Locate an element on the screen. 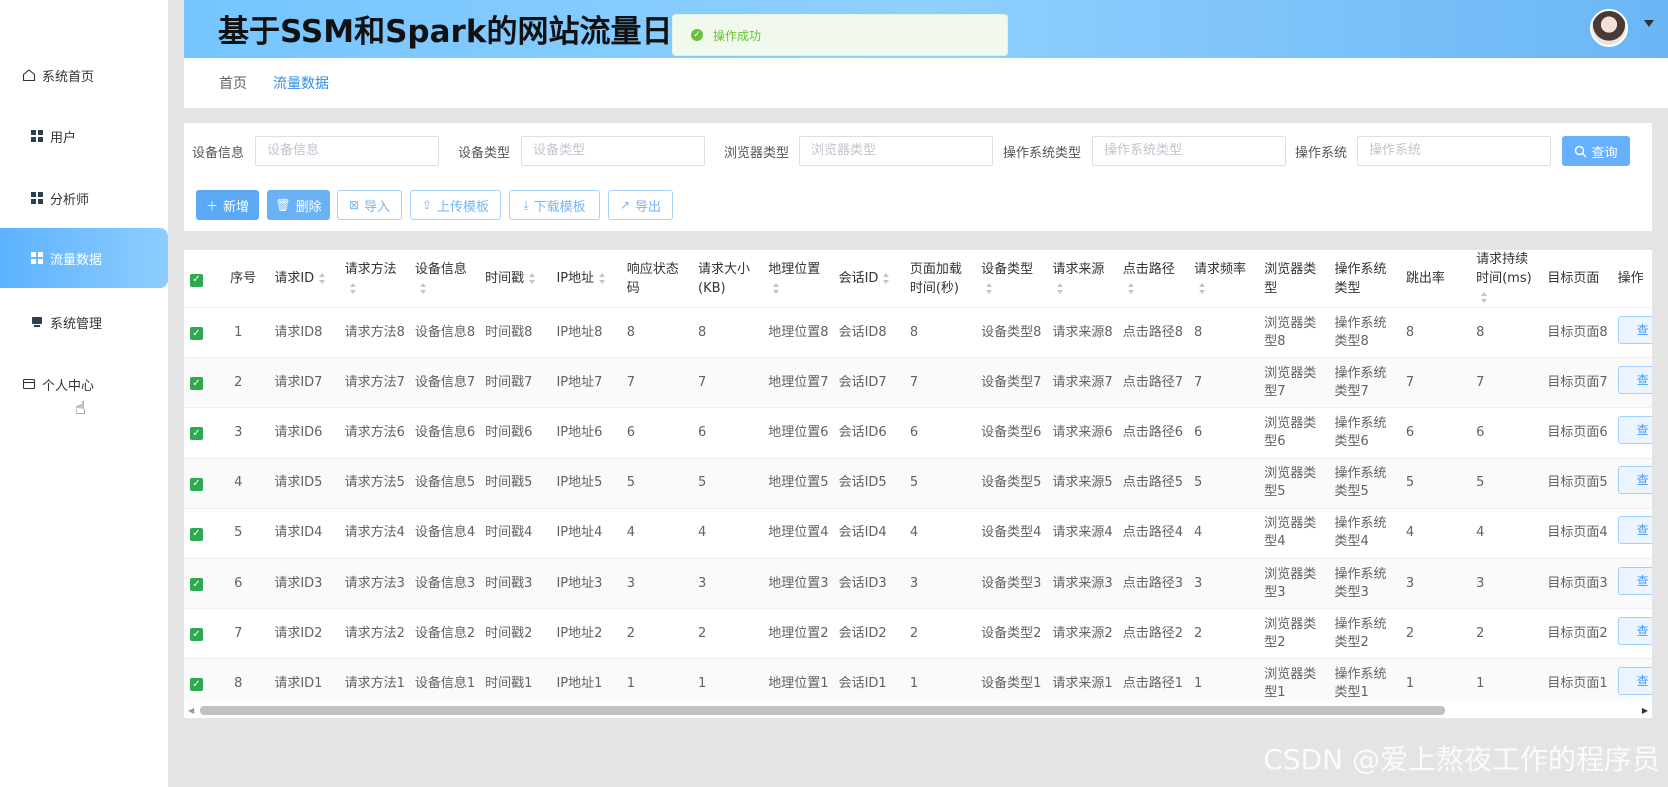 This screenshot has width=1668, height=787. download-template-button: ⤓ 下载模板 is located at coordinates (554, 205).